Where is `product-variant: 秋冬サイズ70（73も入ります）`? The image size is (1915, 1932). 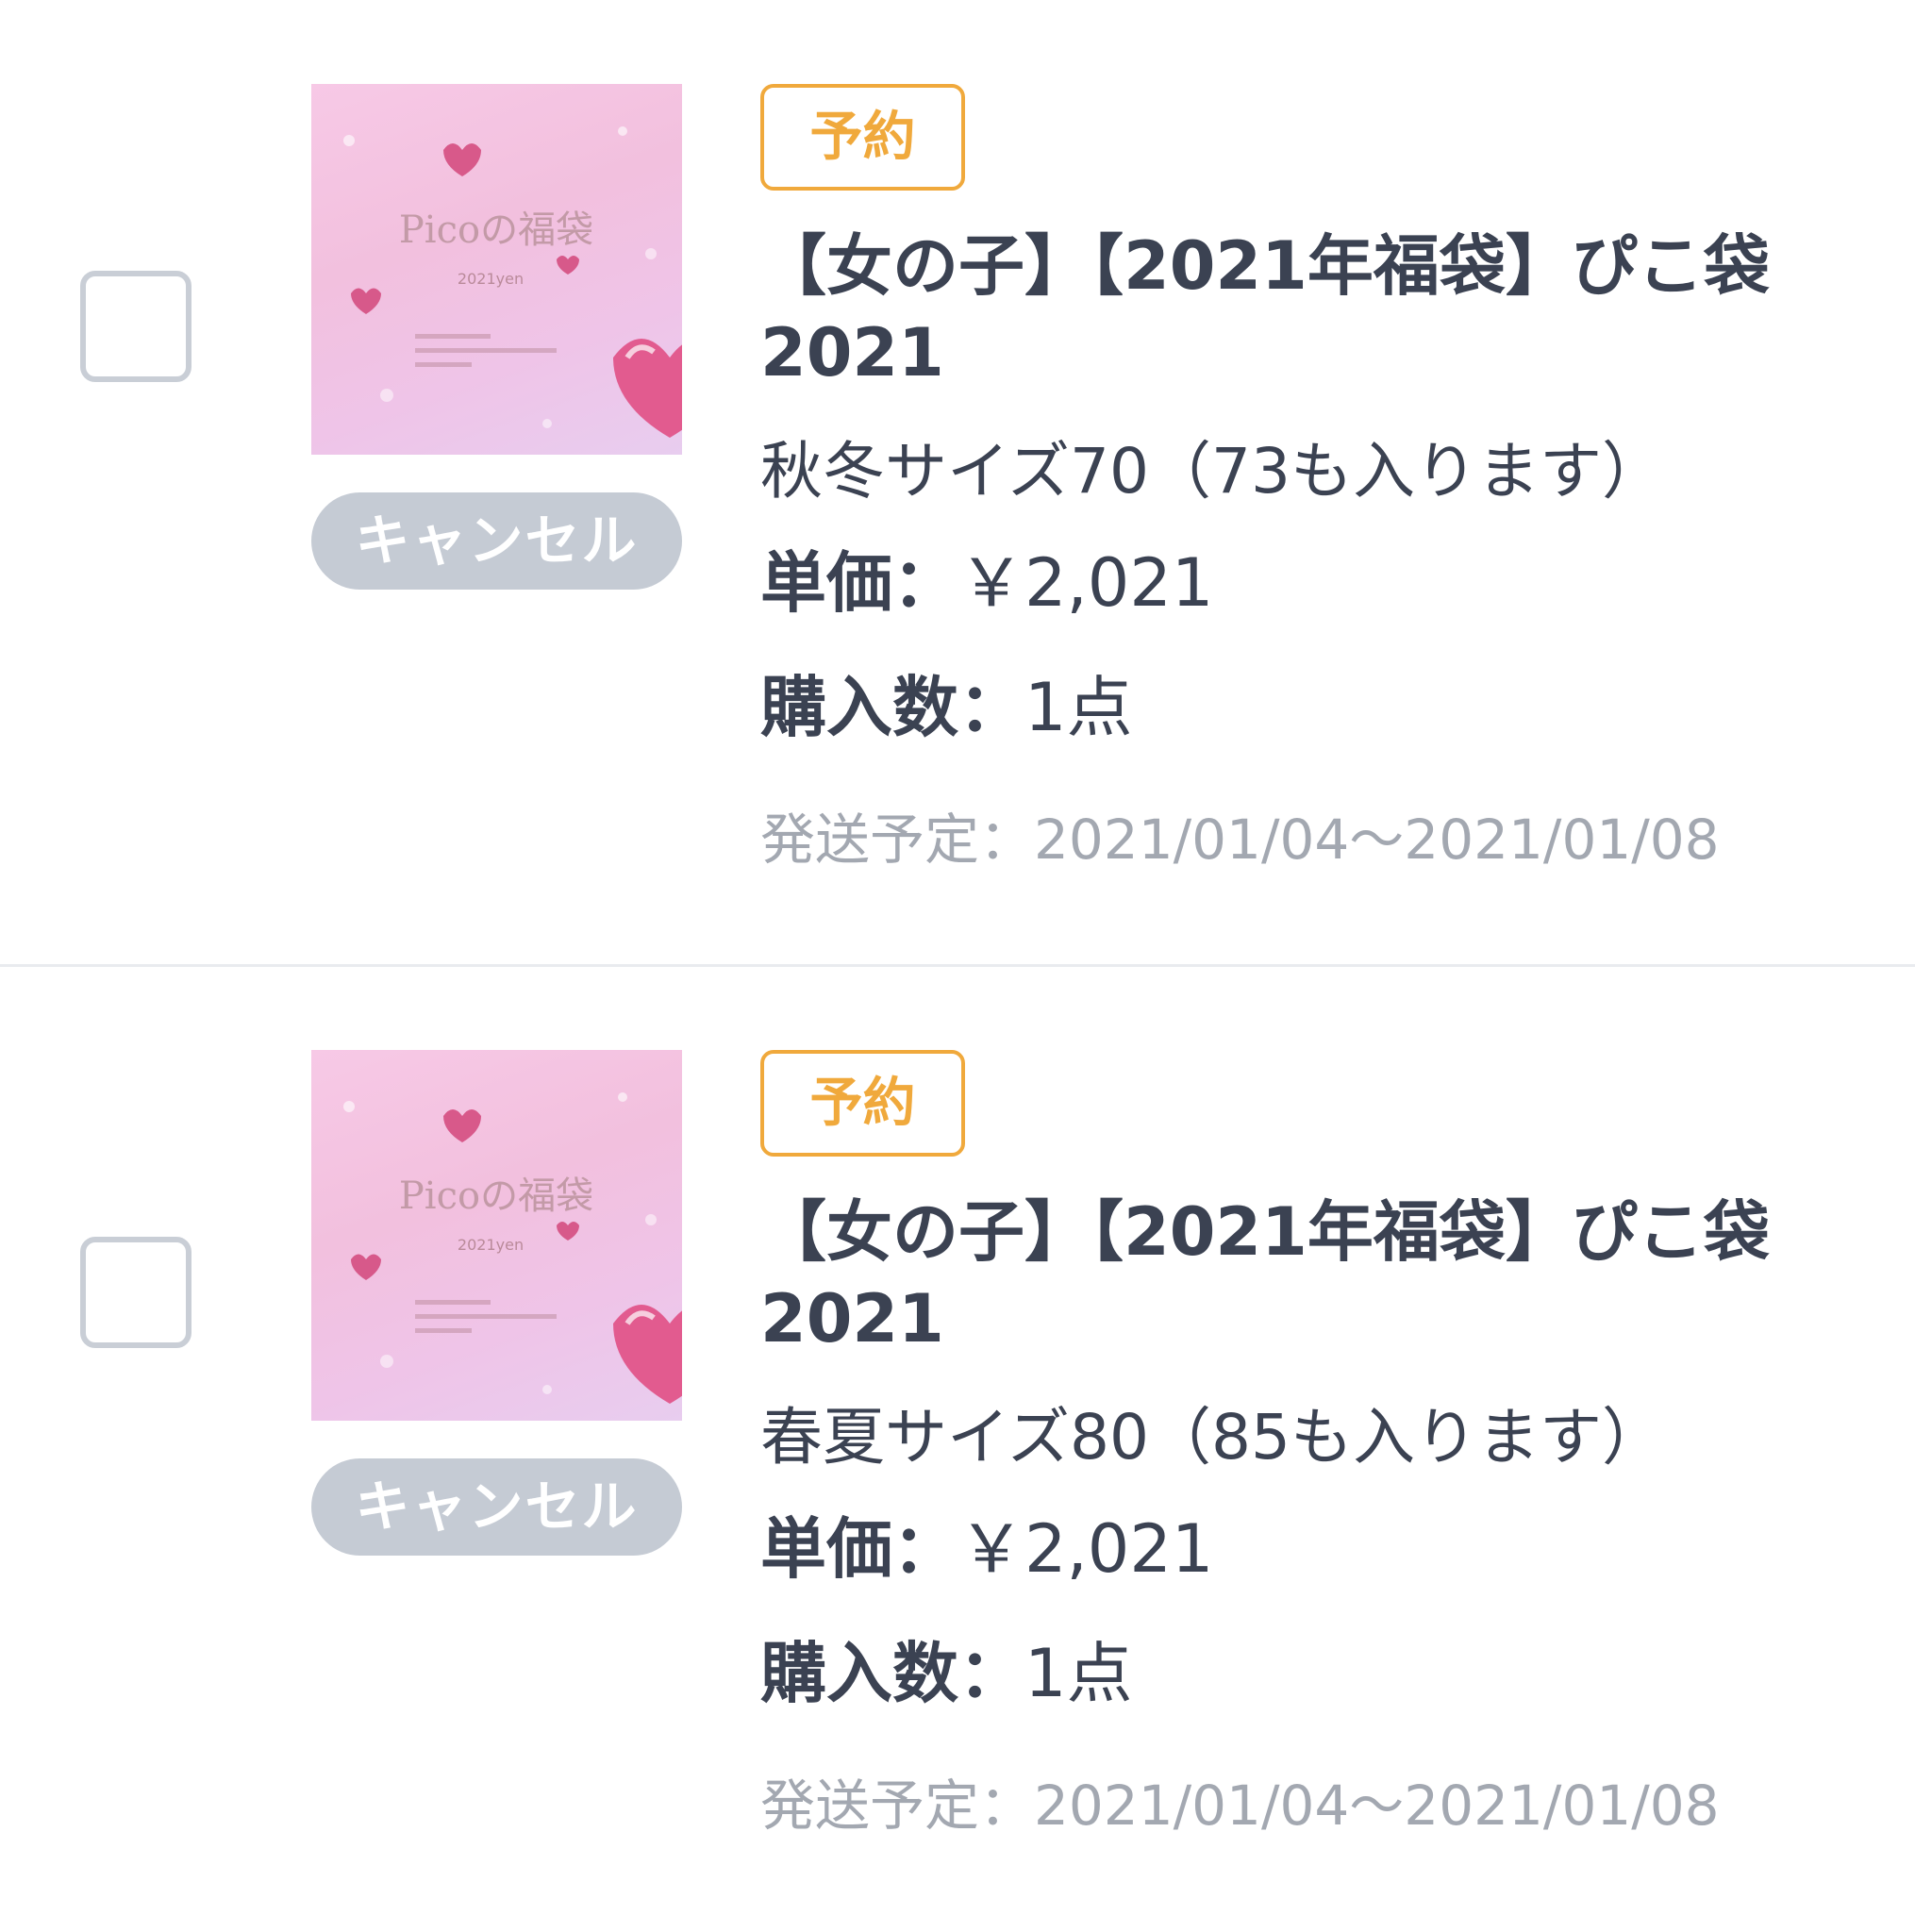 product-variant: 秋冬サイズ70（73も入ります） is located at coordinates (1212, 472).